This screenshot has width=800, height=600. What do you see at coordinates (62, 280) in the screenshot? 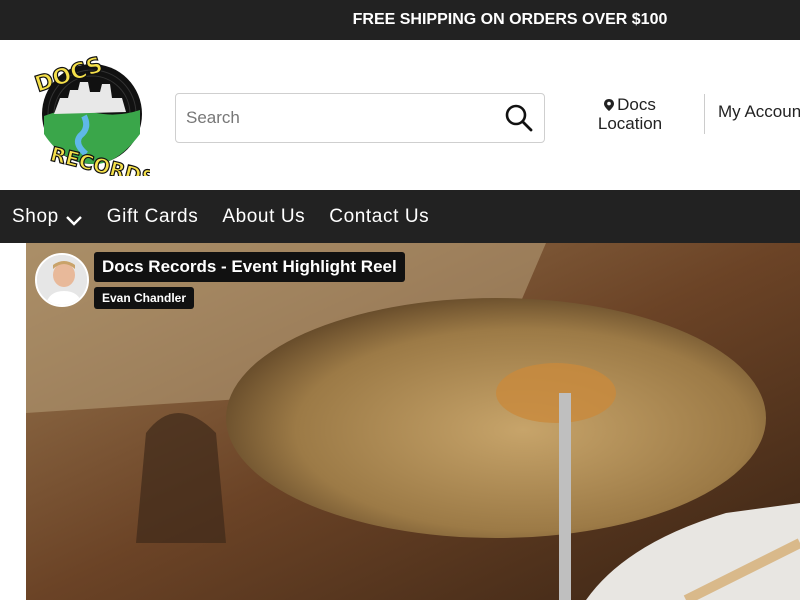
I see `author-avatar` at bounding box center [62, 280].